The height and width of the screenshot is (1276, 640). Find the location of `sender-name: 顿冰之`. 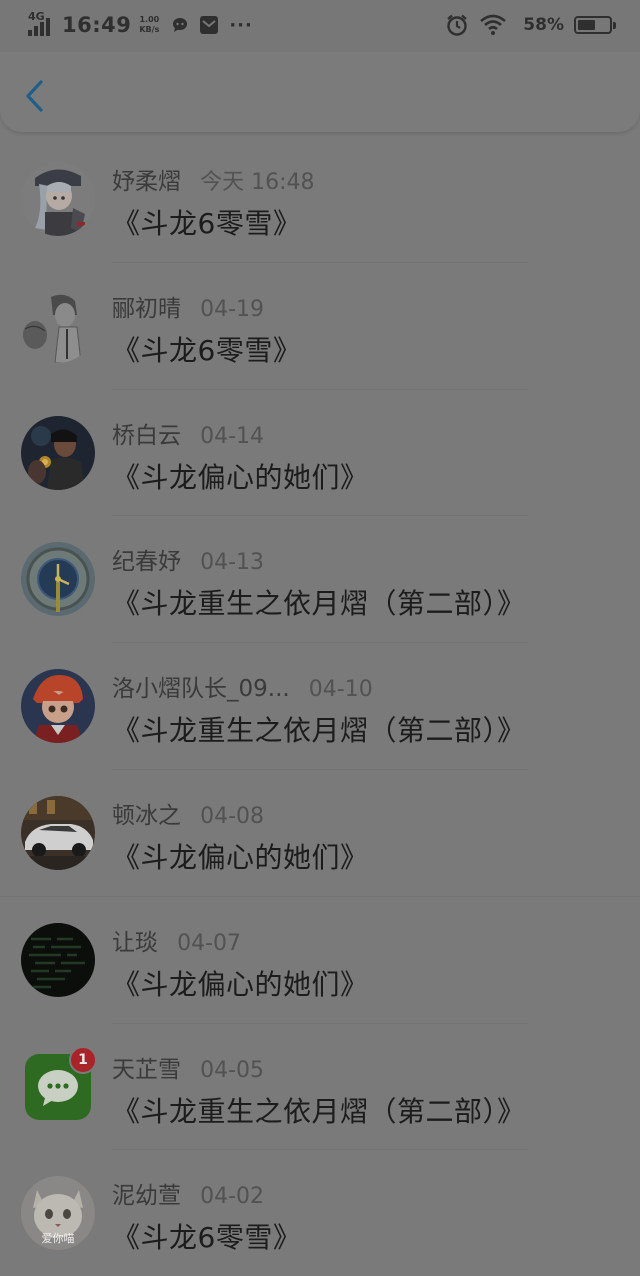

sender-name: 顿冰之 is located at coordinates (146, 815).